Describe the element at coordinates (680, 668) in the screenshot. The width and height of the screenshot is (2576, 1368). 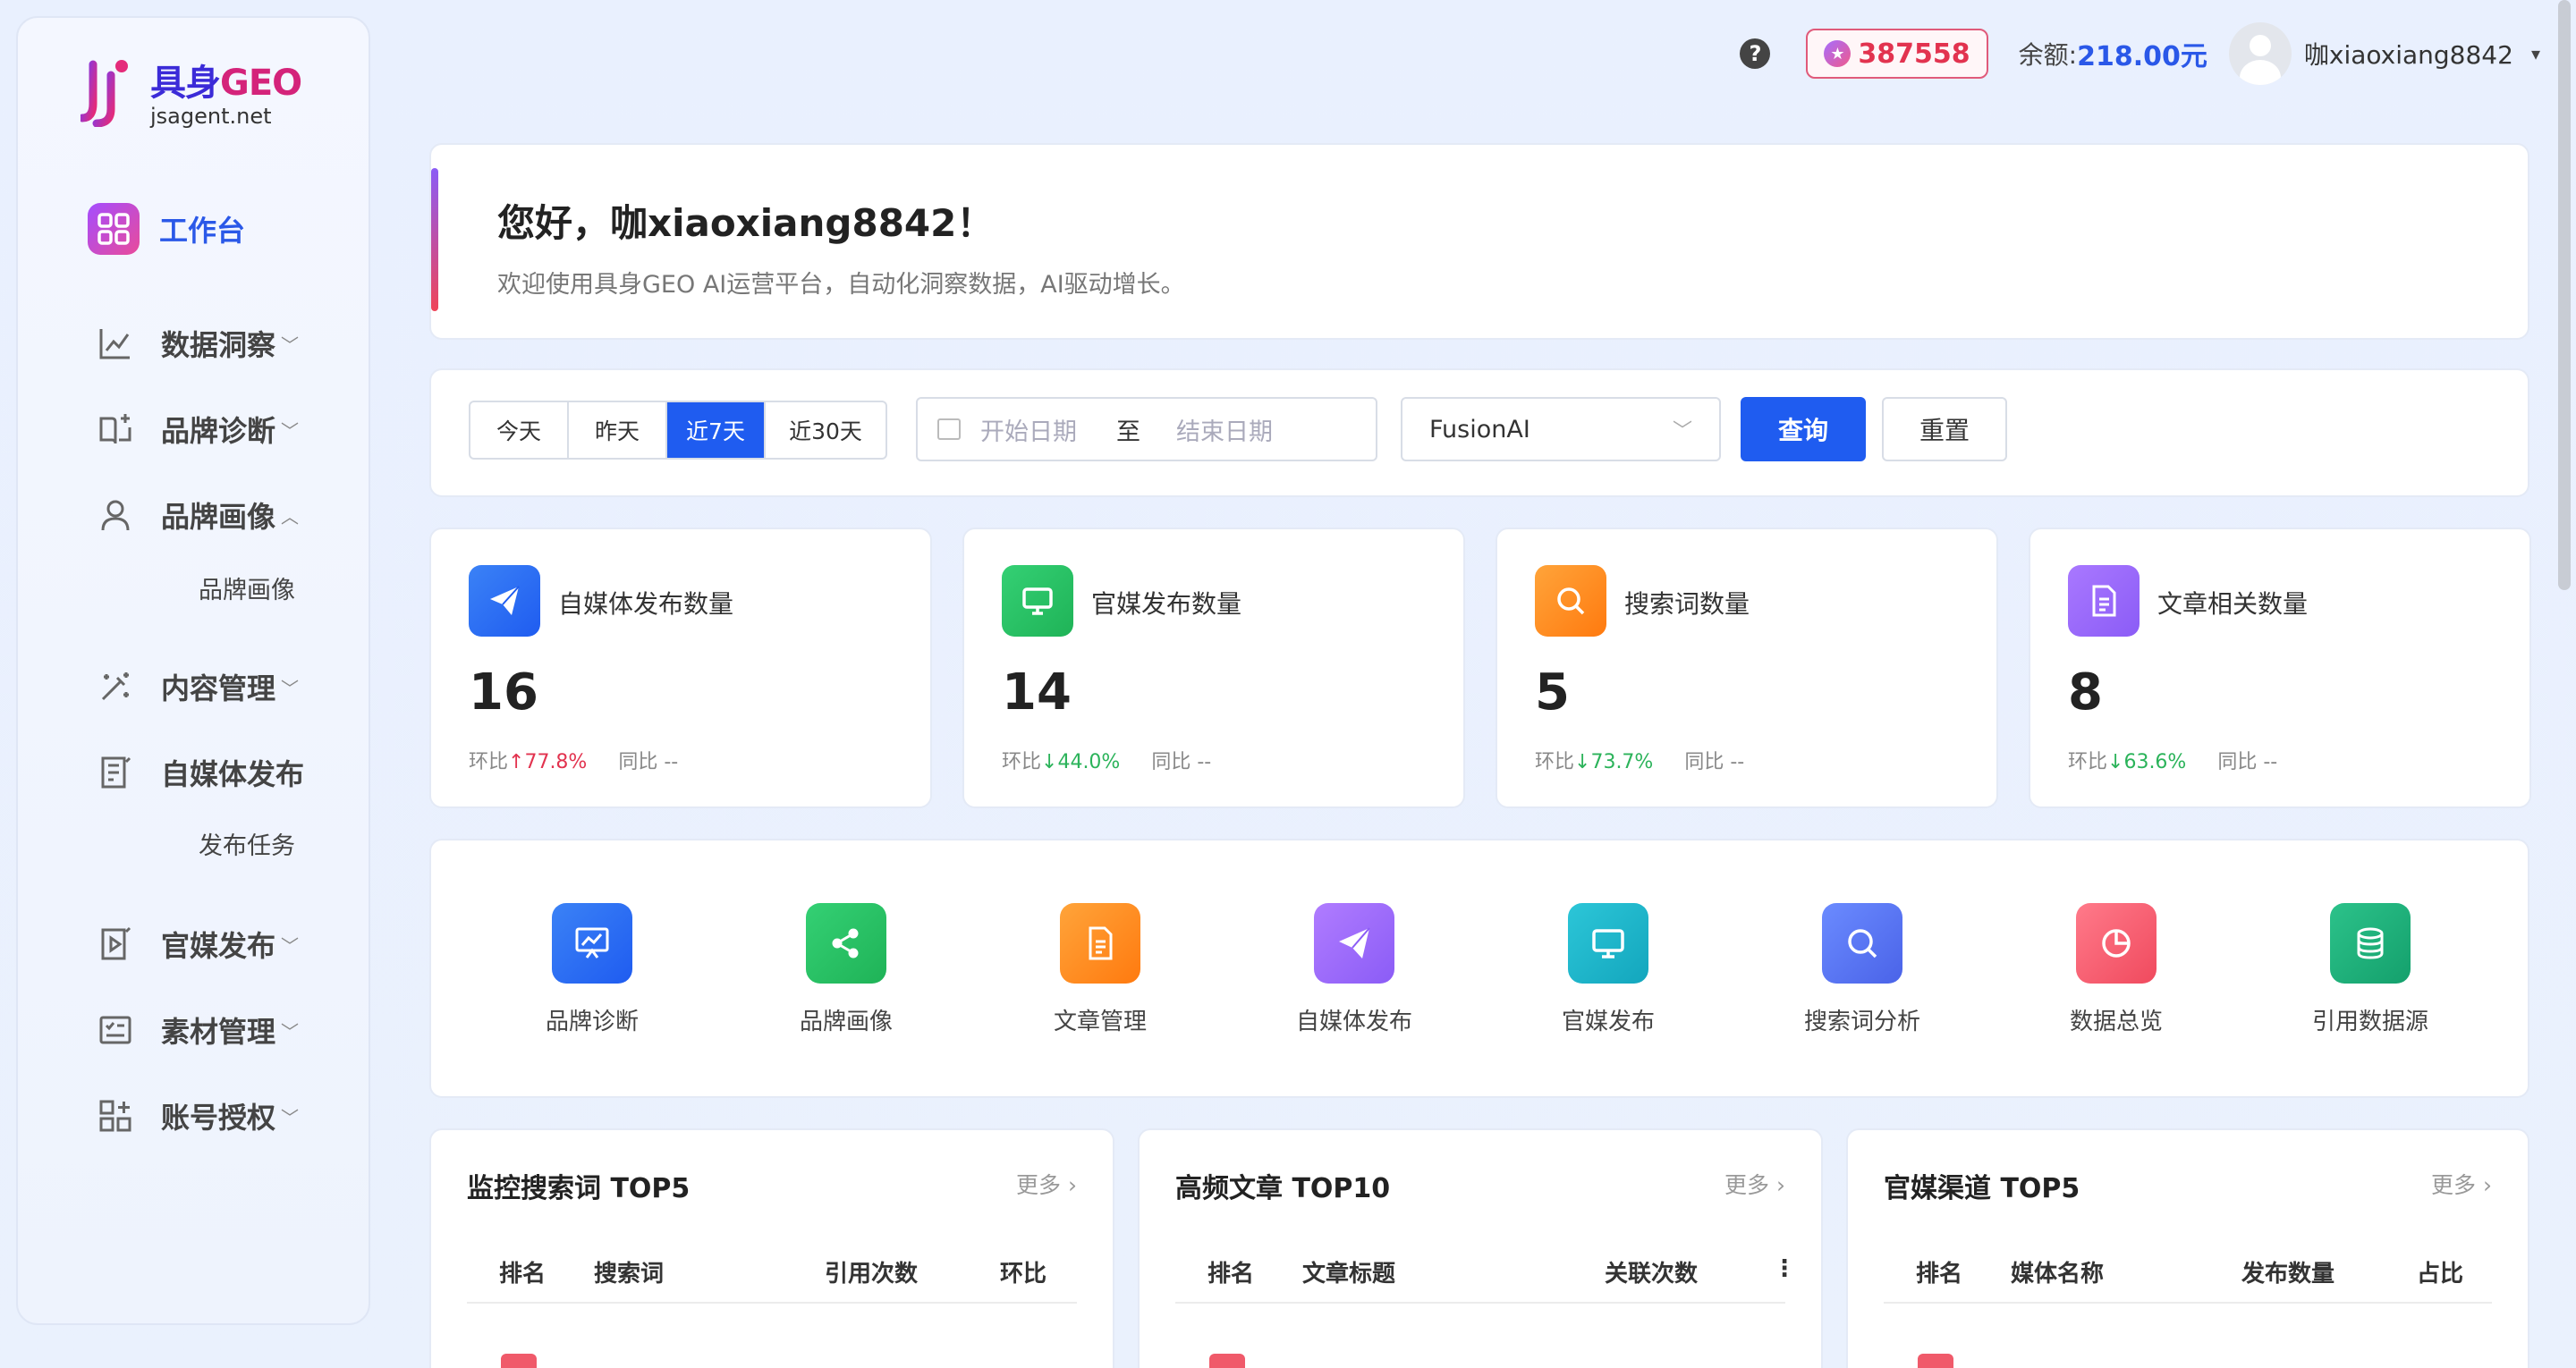
I see `stat-card-self-media: 自媒体发布数量 16 环比↑77.8% 同比 --` at that location.